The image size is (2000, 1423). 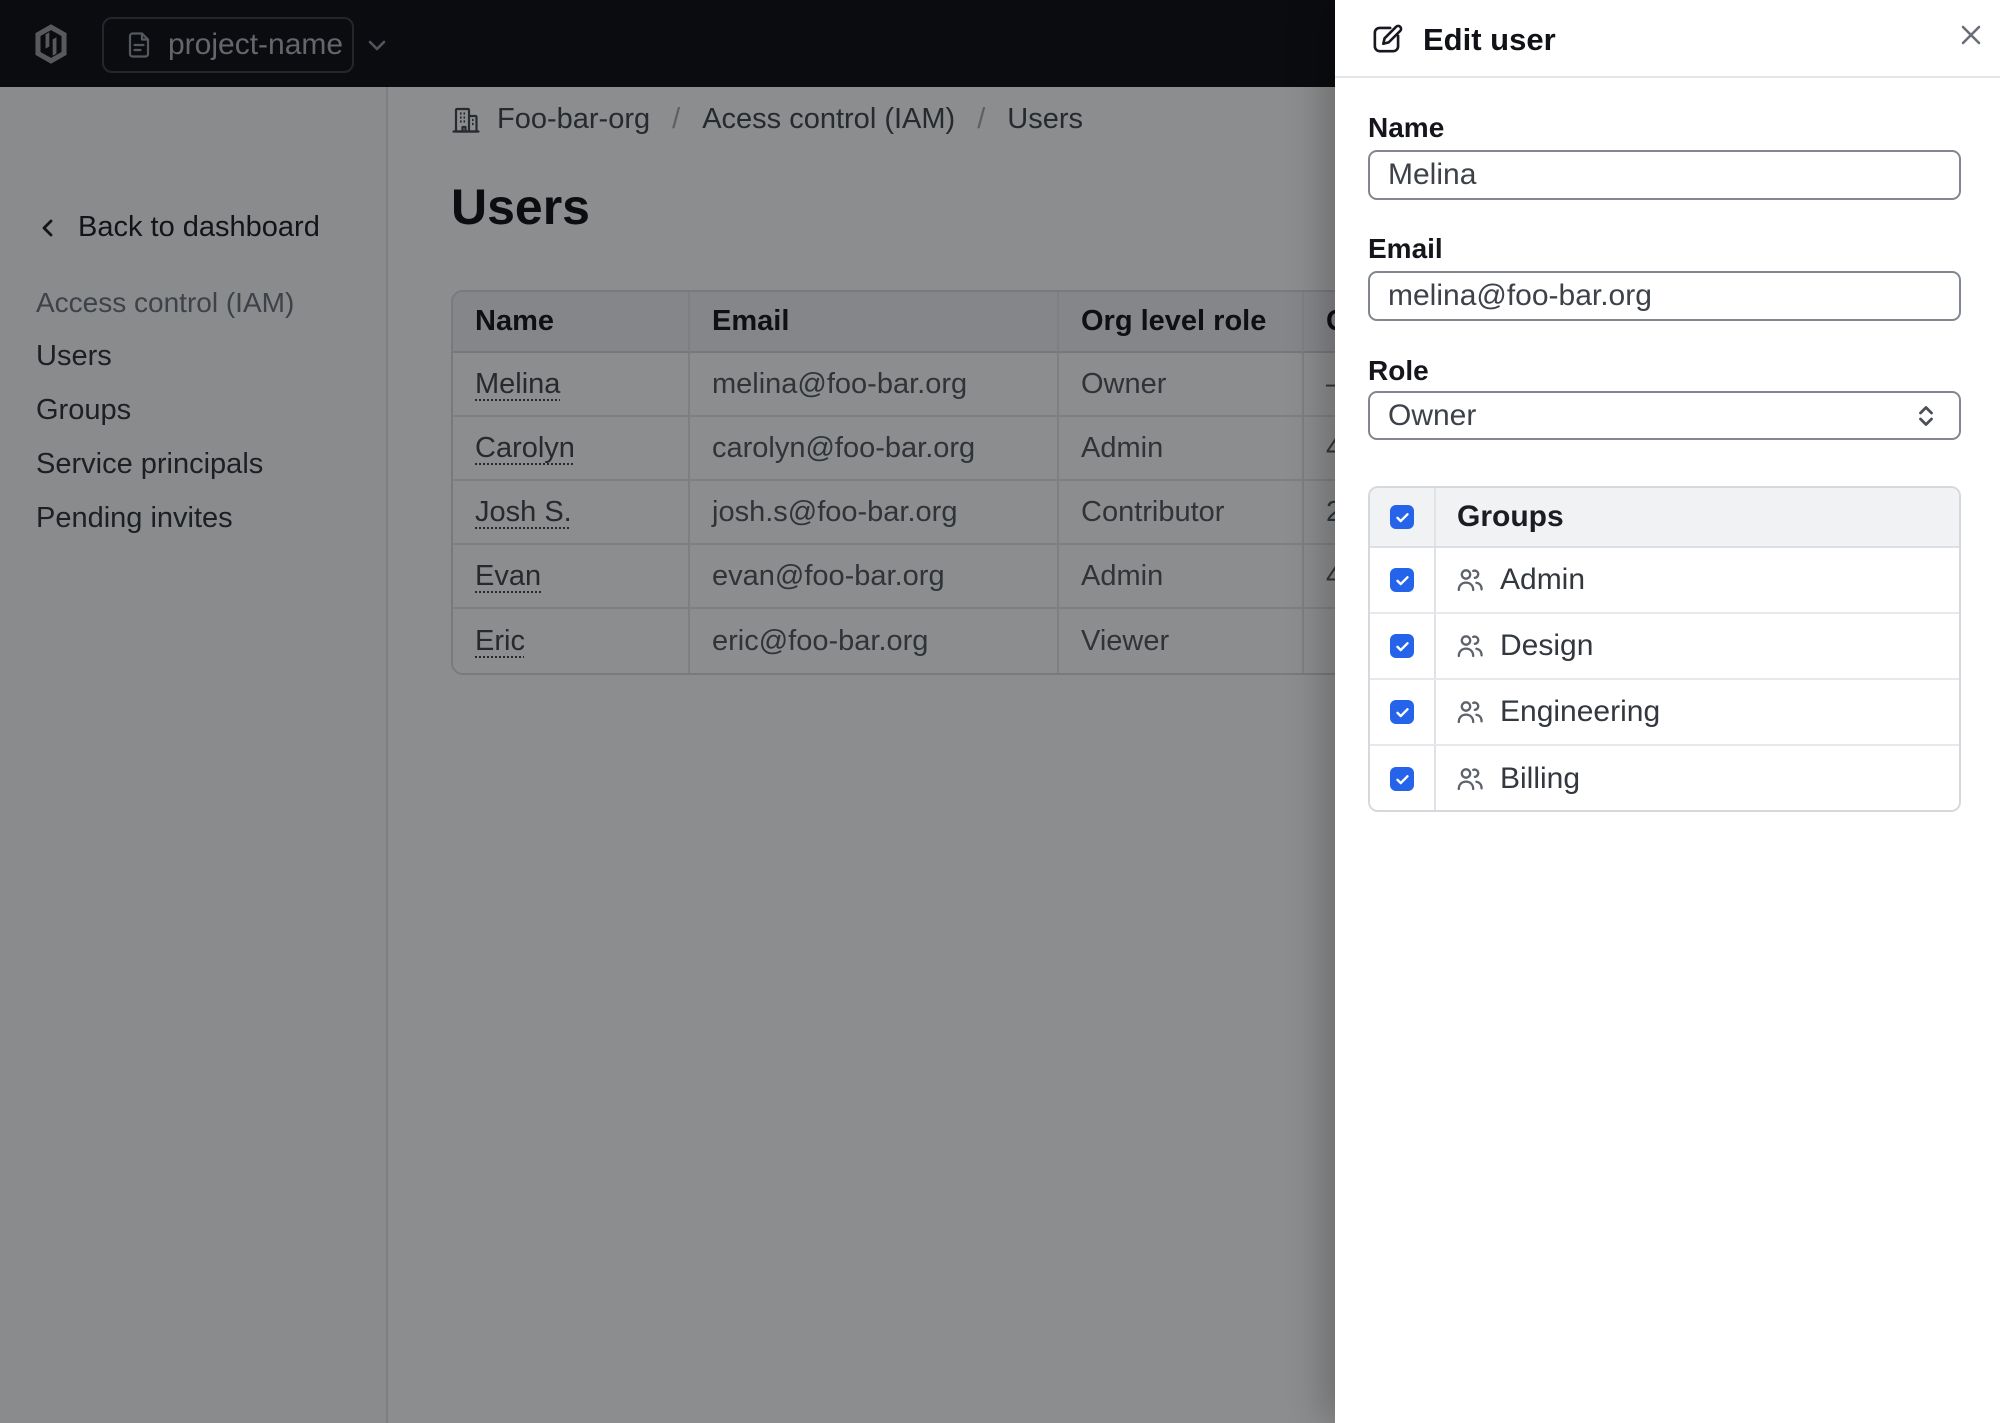 I want to click on group-row-billing: Billing, so click(x=1664, y=778).